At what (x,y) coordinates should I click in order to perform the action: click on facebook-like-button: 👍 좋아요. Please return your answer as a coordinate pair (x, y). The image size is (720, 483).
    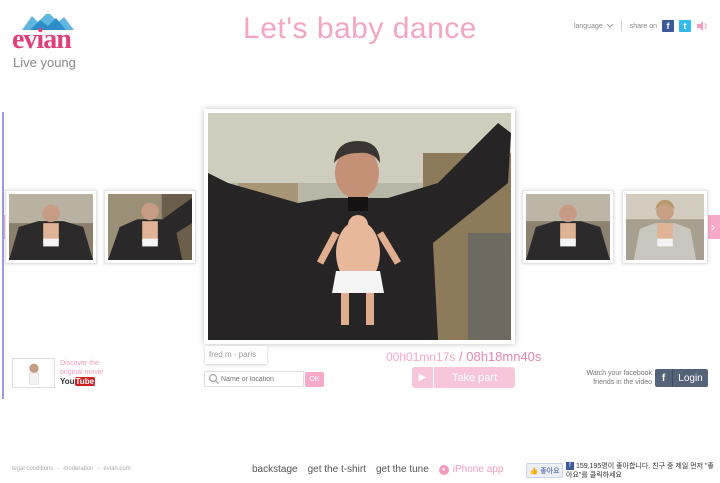
    Looking at the image, I should click on (544, 470).